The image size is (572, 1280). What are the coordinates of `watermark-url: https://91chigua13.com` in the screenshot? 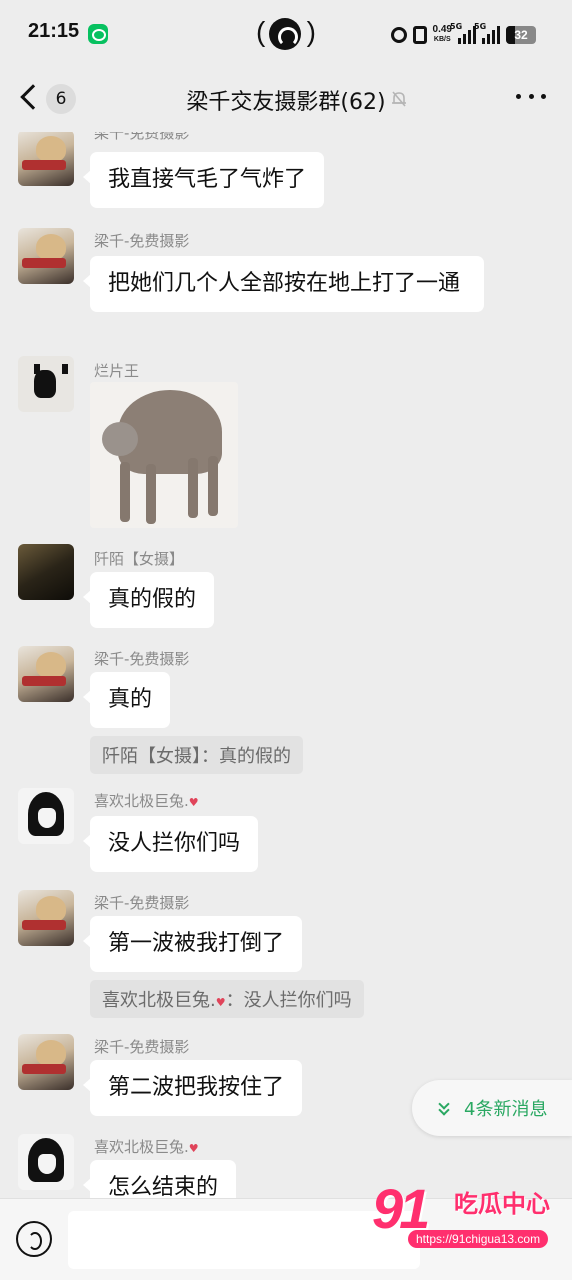 It's located at (478, 1239).